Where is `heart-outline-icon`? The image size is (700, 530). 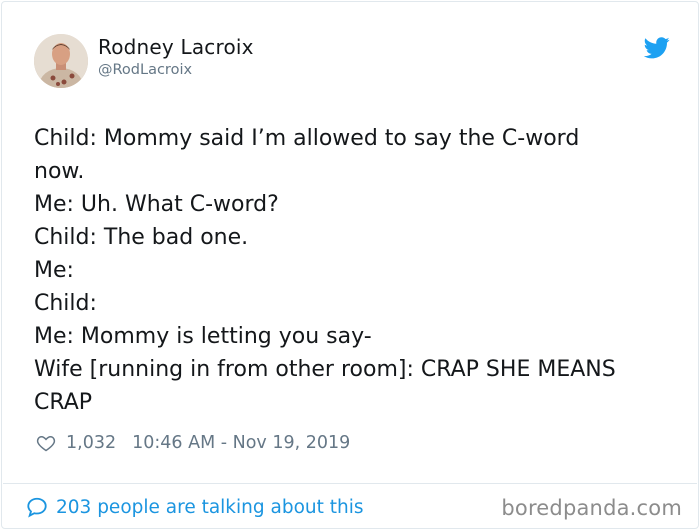
heart-outline-icon is located at coordinates (46, 443).